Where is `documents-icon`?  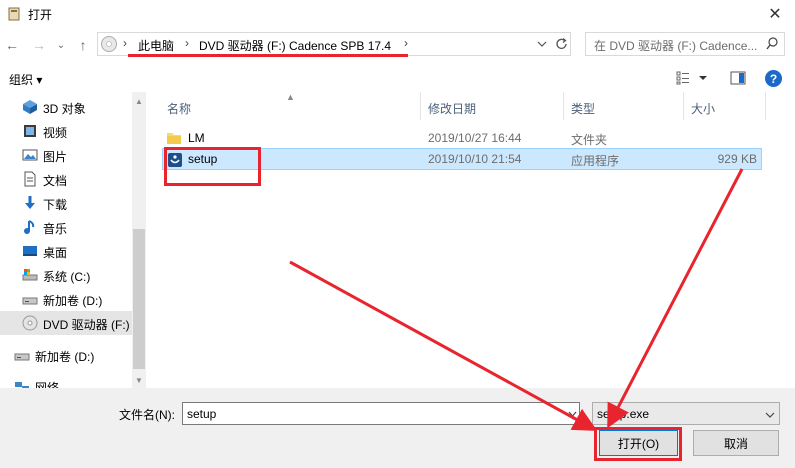
documents-icon is located at coordinates (30, 179).